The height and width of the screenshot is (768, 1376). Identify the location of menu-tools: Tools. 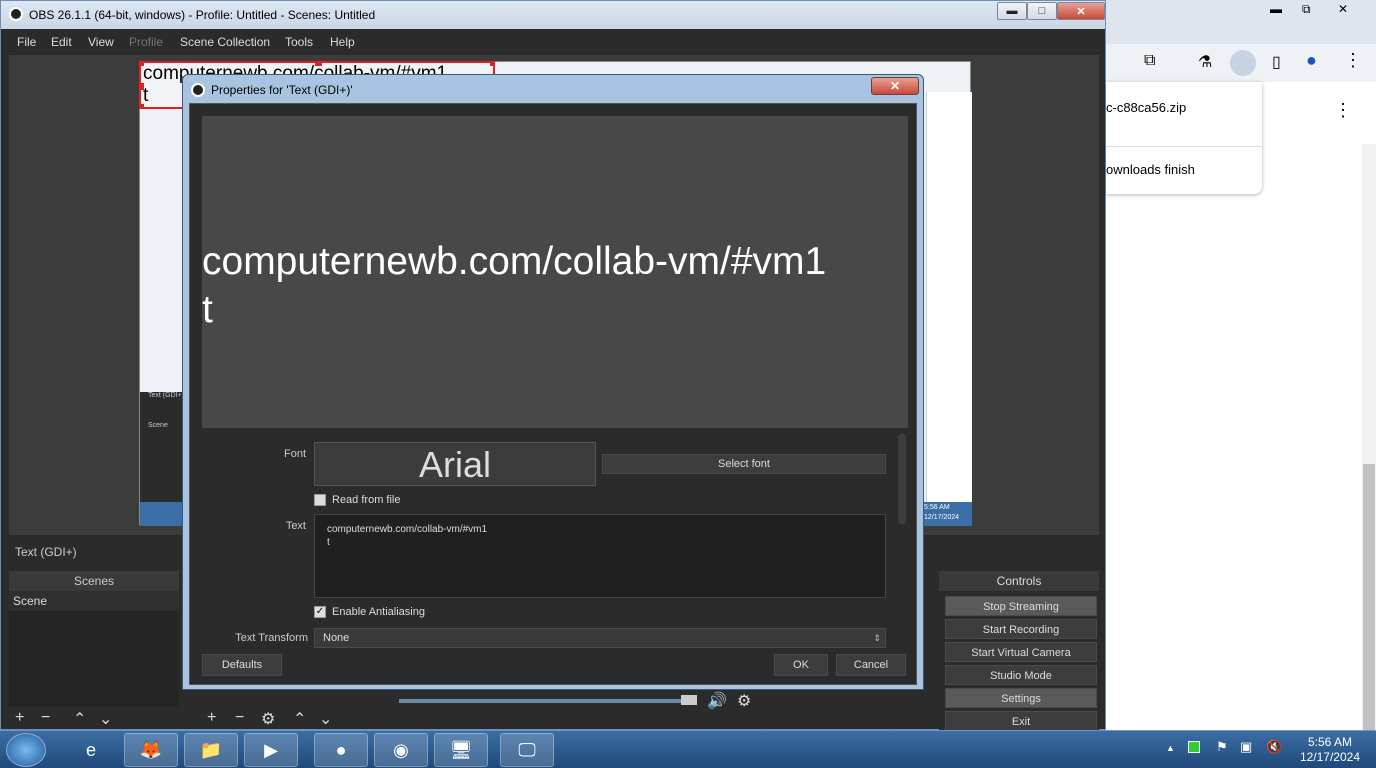
(299, 42).